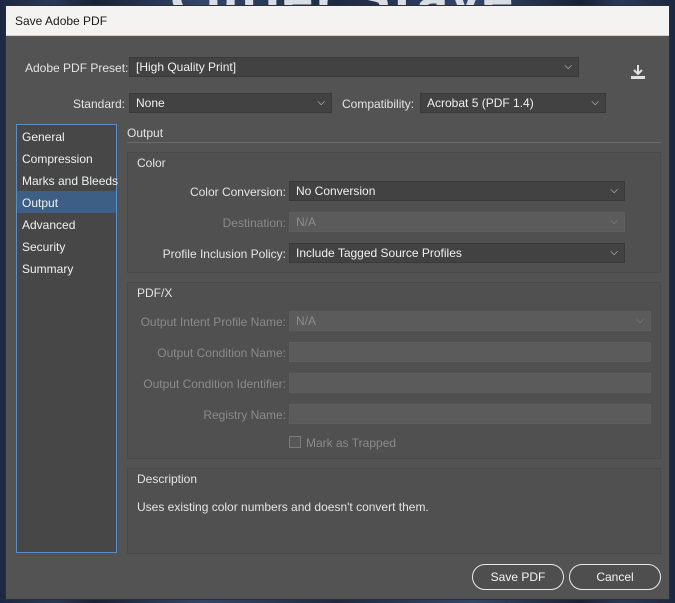 This screenshot has height=603, width=675. Describe the element at coordinates (155, 293) in the screenshot. I see `pdfx-group-title: PDF/X` at that location.